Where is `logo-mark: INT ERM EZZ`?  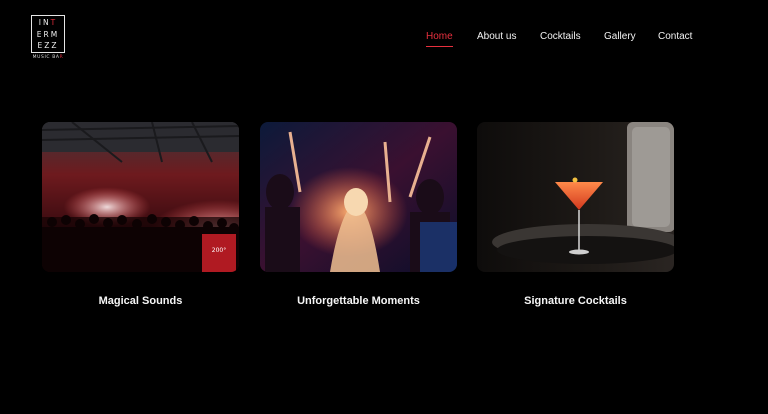
logo-mark: INT ERM EZZ is located at coordinates (48, 34).